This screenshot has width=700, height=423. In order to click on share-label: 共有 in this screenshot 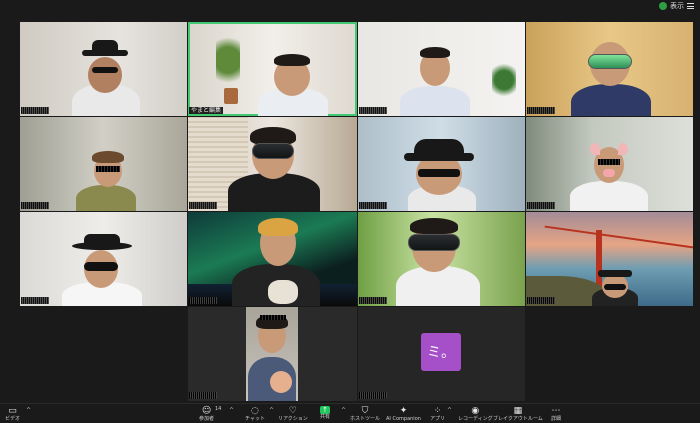, I will do `click(325, 417)`.